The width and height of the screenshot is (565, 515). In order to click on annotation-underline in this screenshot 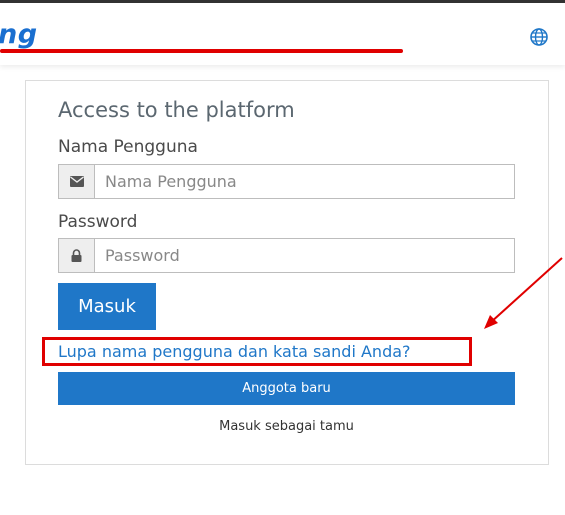, I will do `click(201, 51)`.